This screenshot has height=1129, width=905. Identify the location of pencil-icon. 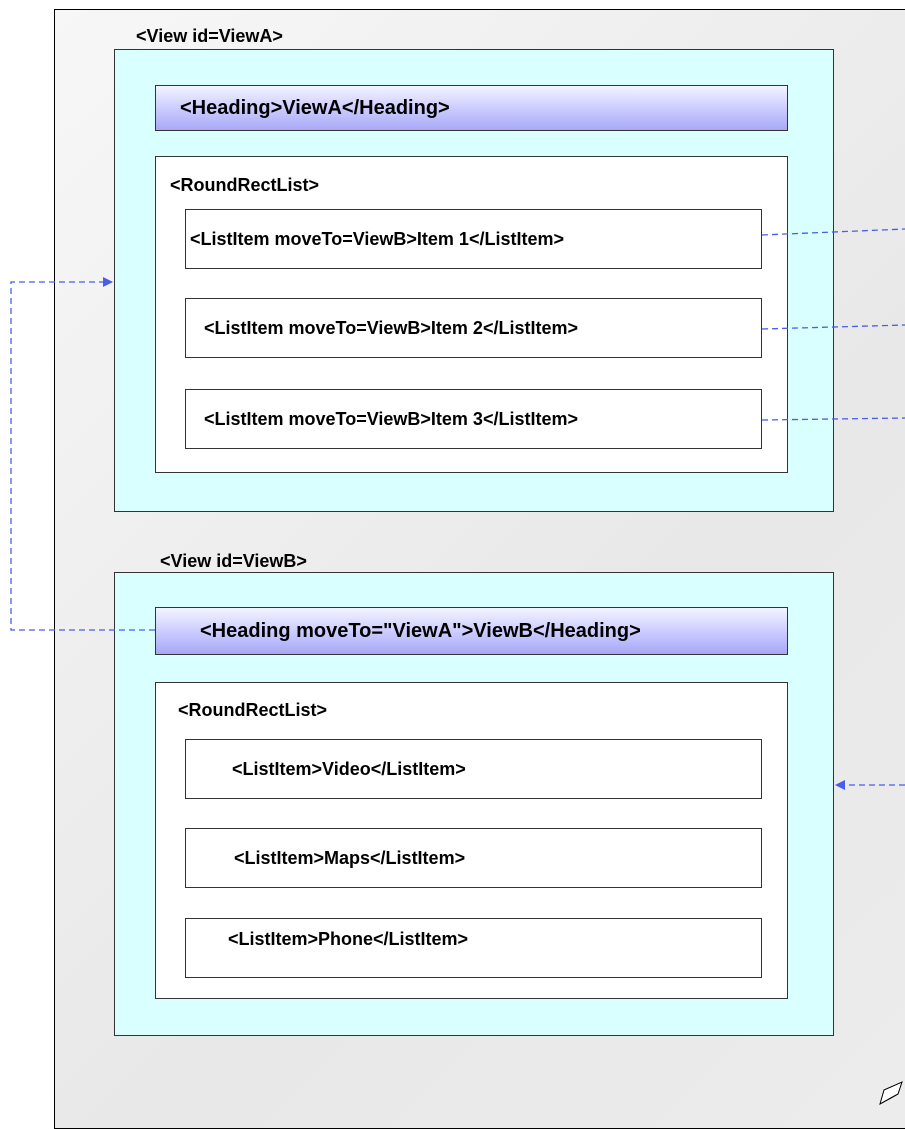
(891, 1093).